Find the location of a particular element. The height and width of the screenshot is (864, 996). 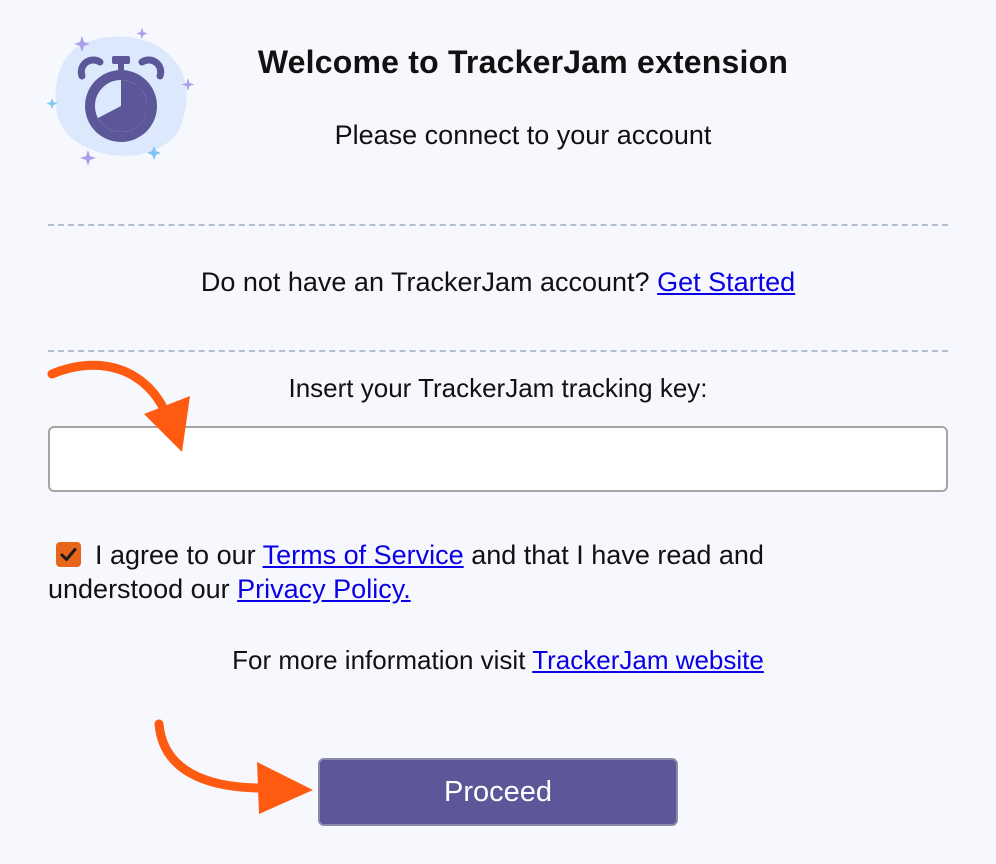

page-subtitle: Please connect to your account is located at coordinates (523, 135).